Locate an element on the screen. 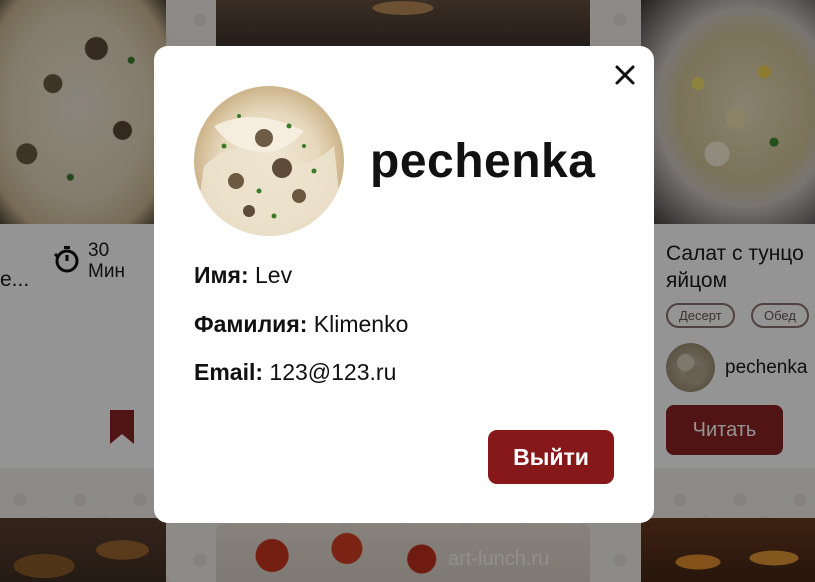  email-label: Email: is located at coordinates (229, 372).